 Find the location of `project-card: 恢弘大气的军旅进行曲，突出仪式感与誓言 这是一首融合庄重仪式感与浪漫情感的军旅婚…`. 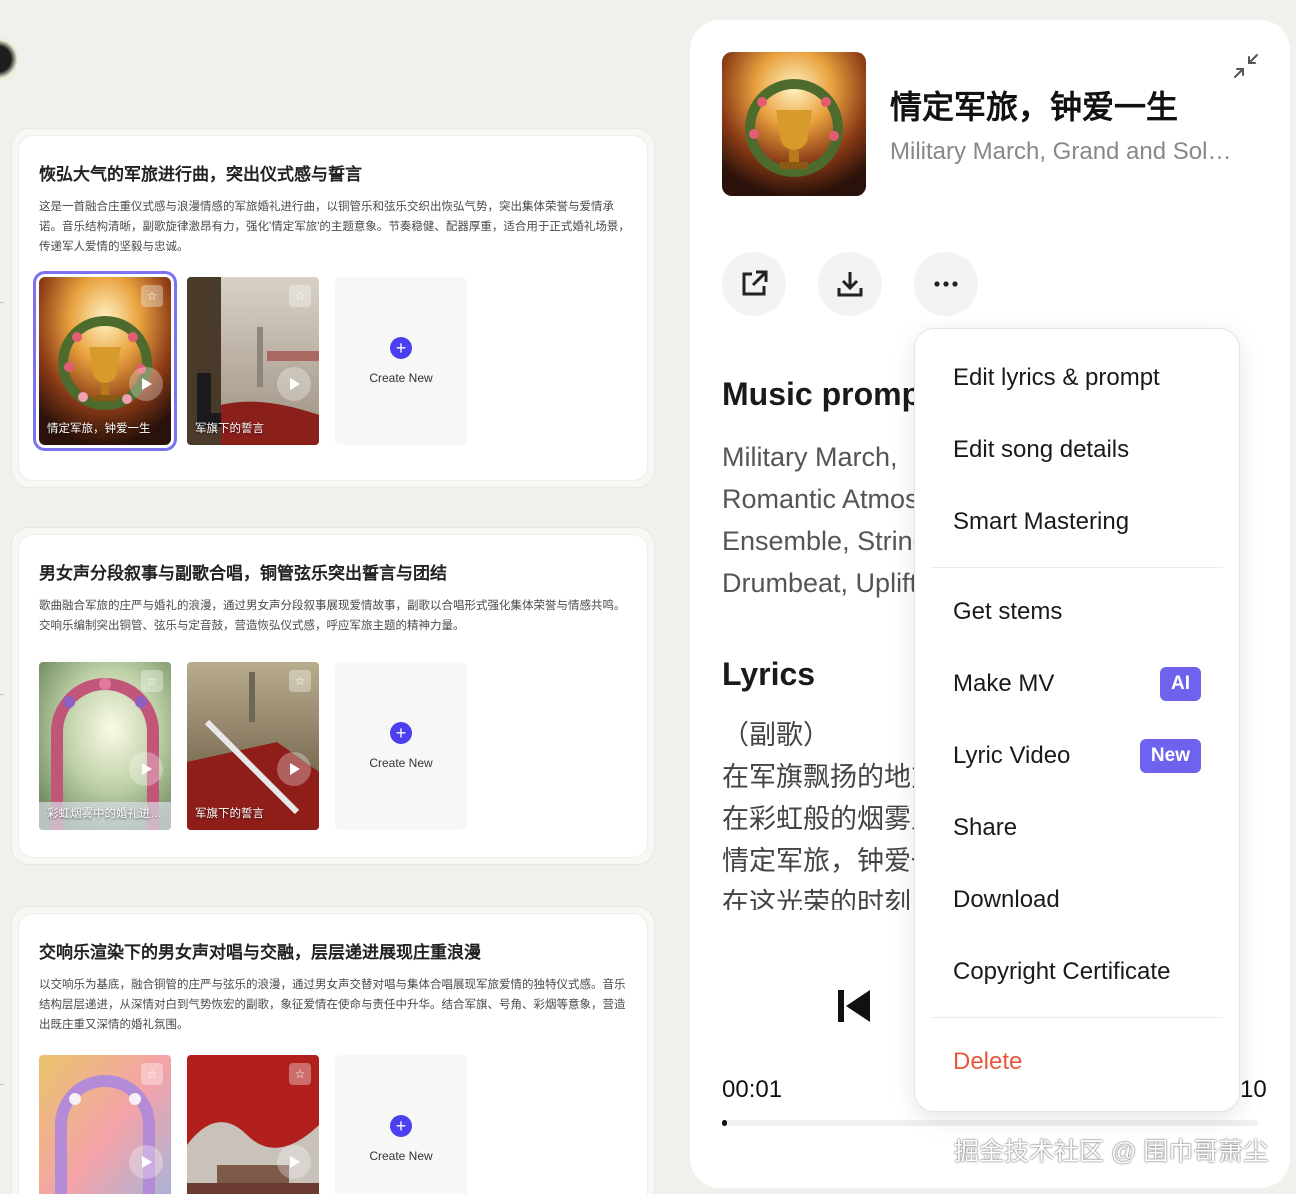

project-card: 恢弘大气的军旅进行曲，突出仪式感与誓言 这是一首融合庄重仪式感与浪漫情感的军旅婚… is located at coordinates (333, 308).